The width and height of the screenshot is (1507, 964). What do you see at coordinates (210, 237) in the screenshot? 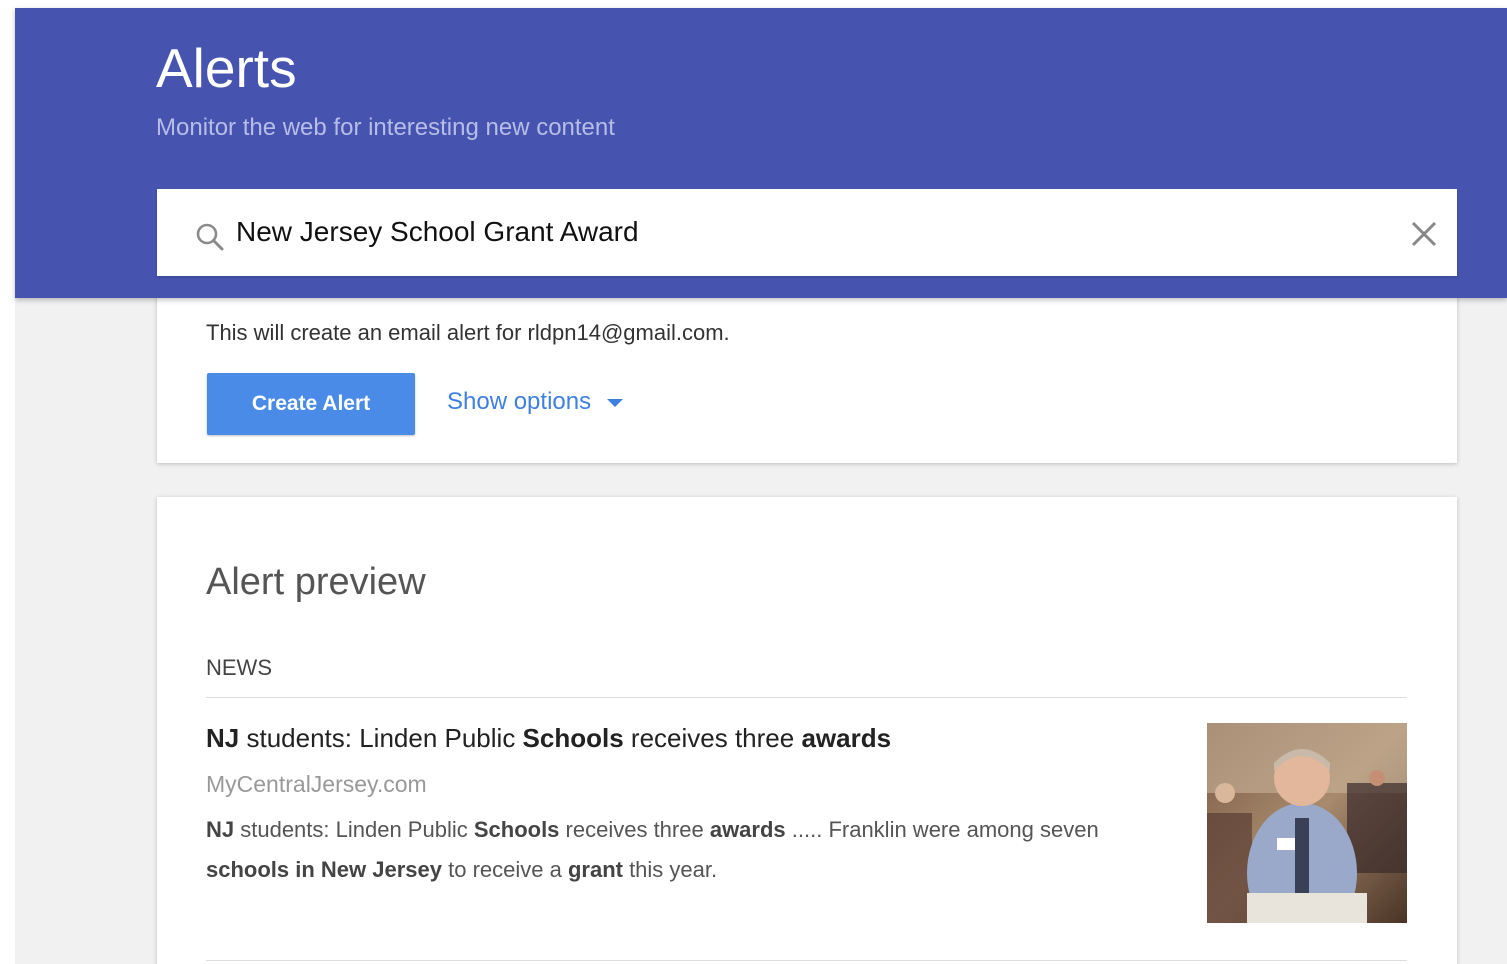
I see `search-icon` at bounding box center [210, 237].